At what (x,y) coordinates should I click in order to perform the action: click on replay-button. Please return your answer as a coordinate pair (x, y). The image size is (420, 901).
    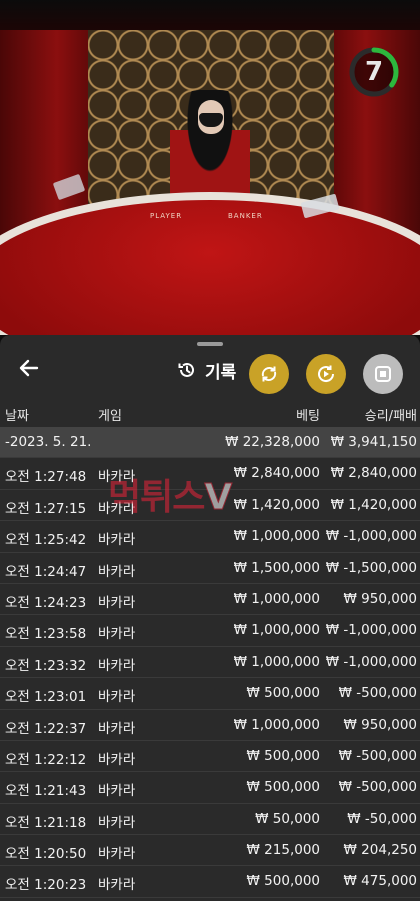
    Looking at the image, I should click on (326, 374).